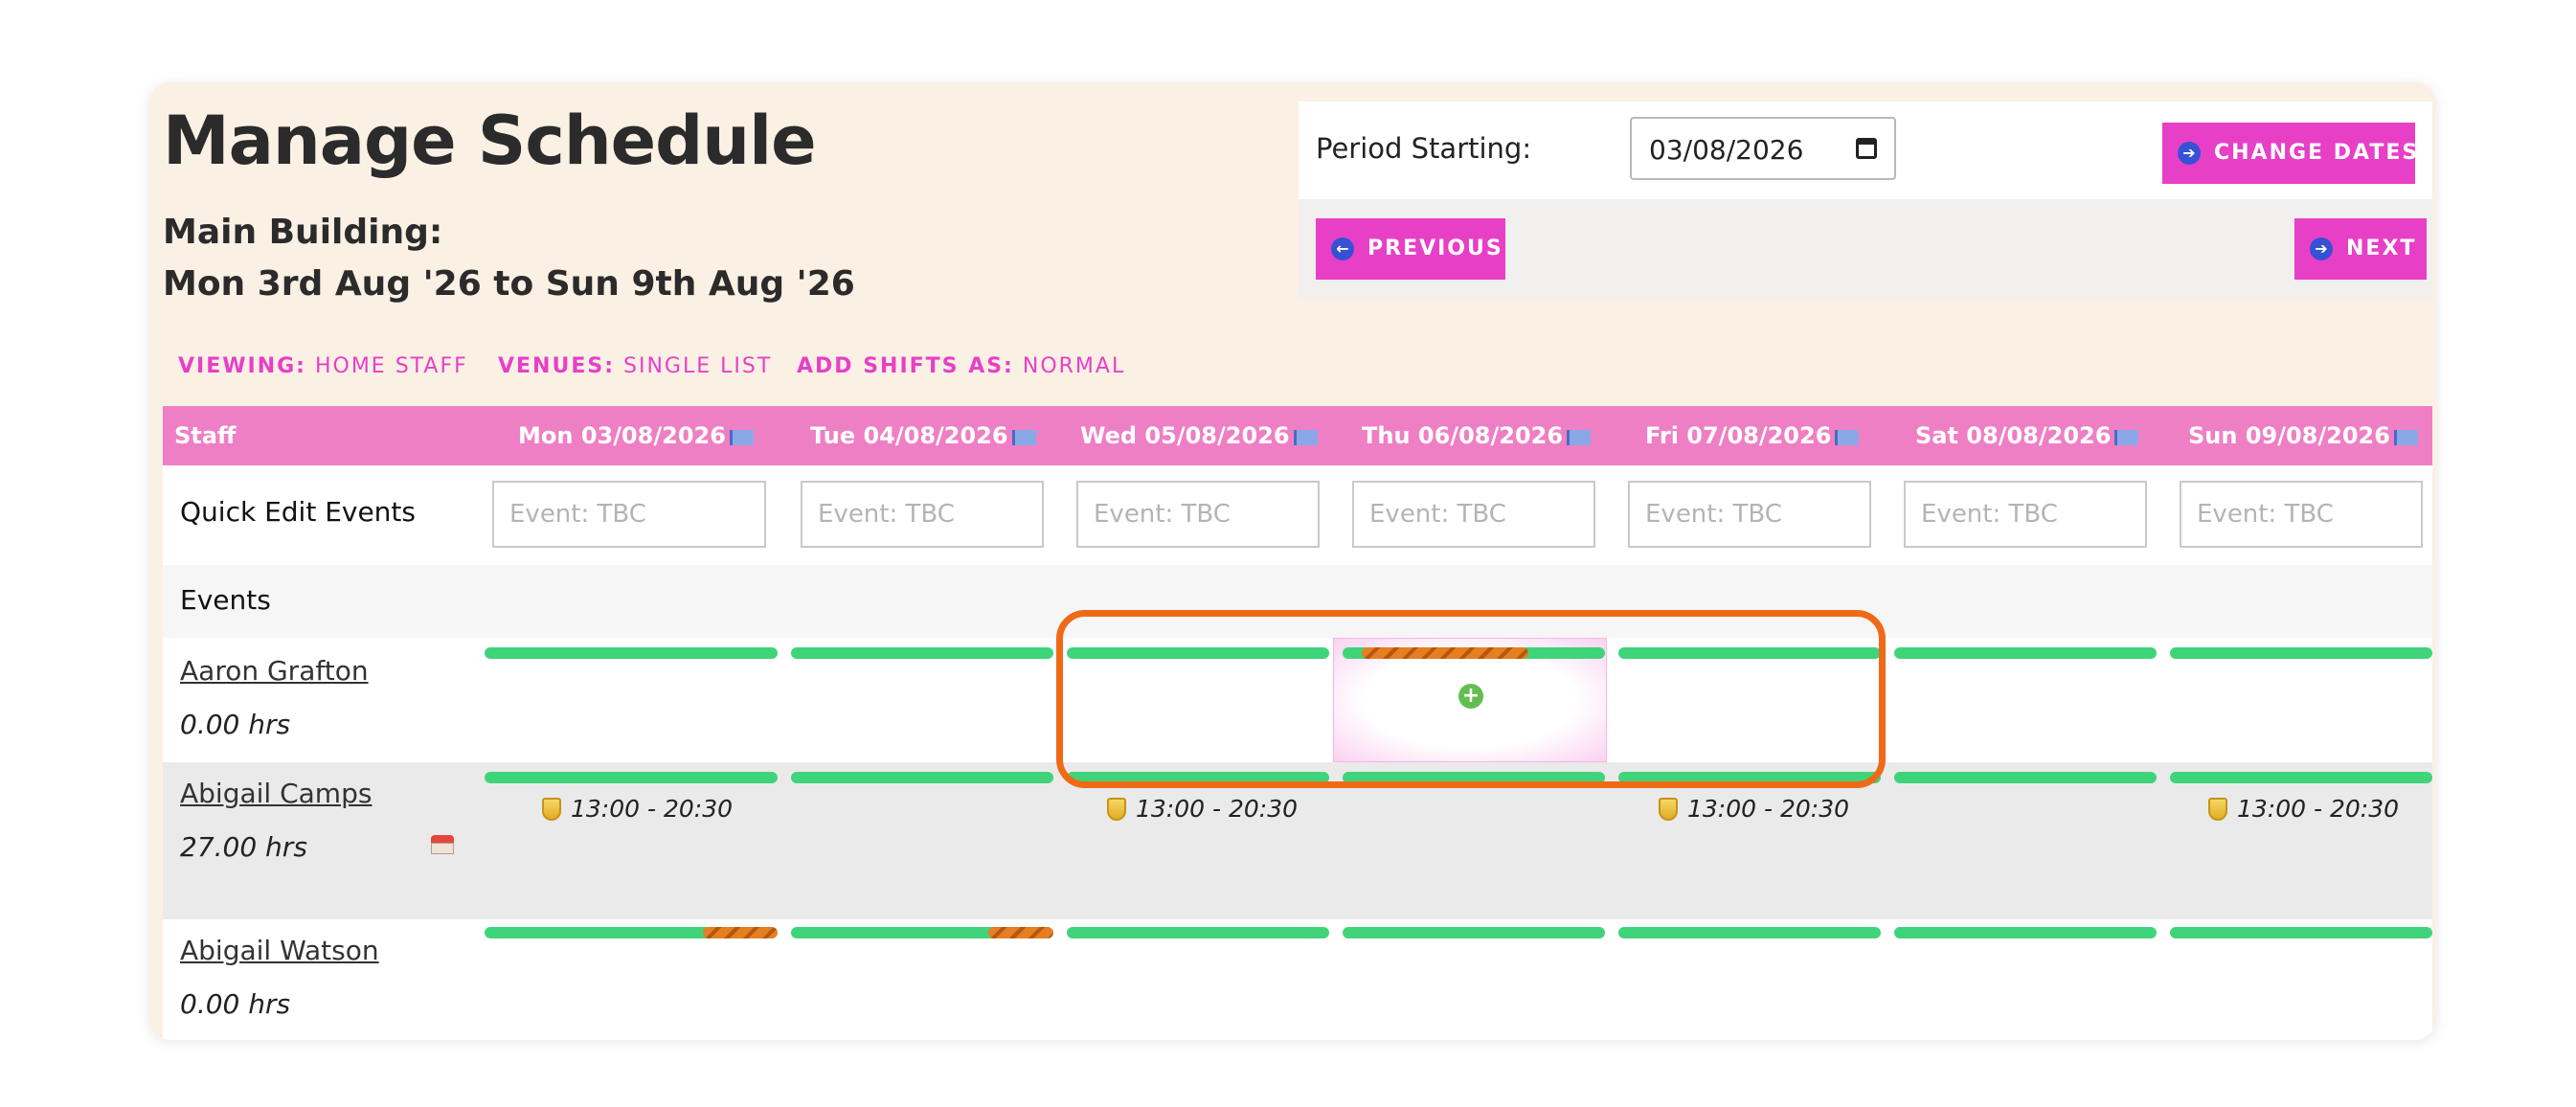  I want to click on calendar-icon, so click(1866, 148).